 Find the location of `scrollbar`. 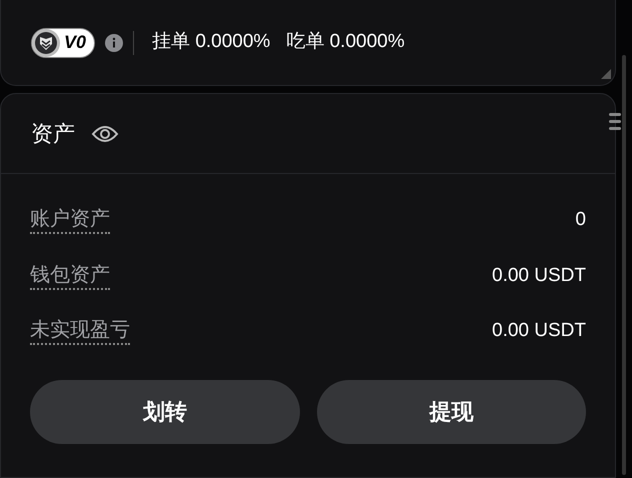

scrollbar is located at coordinates (624, 265).